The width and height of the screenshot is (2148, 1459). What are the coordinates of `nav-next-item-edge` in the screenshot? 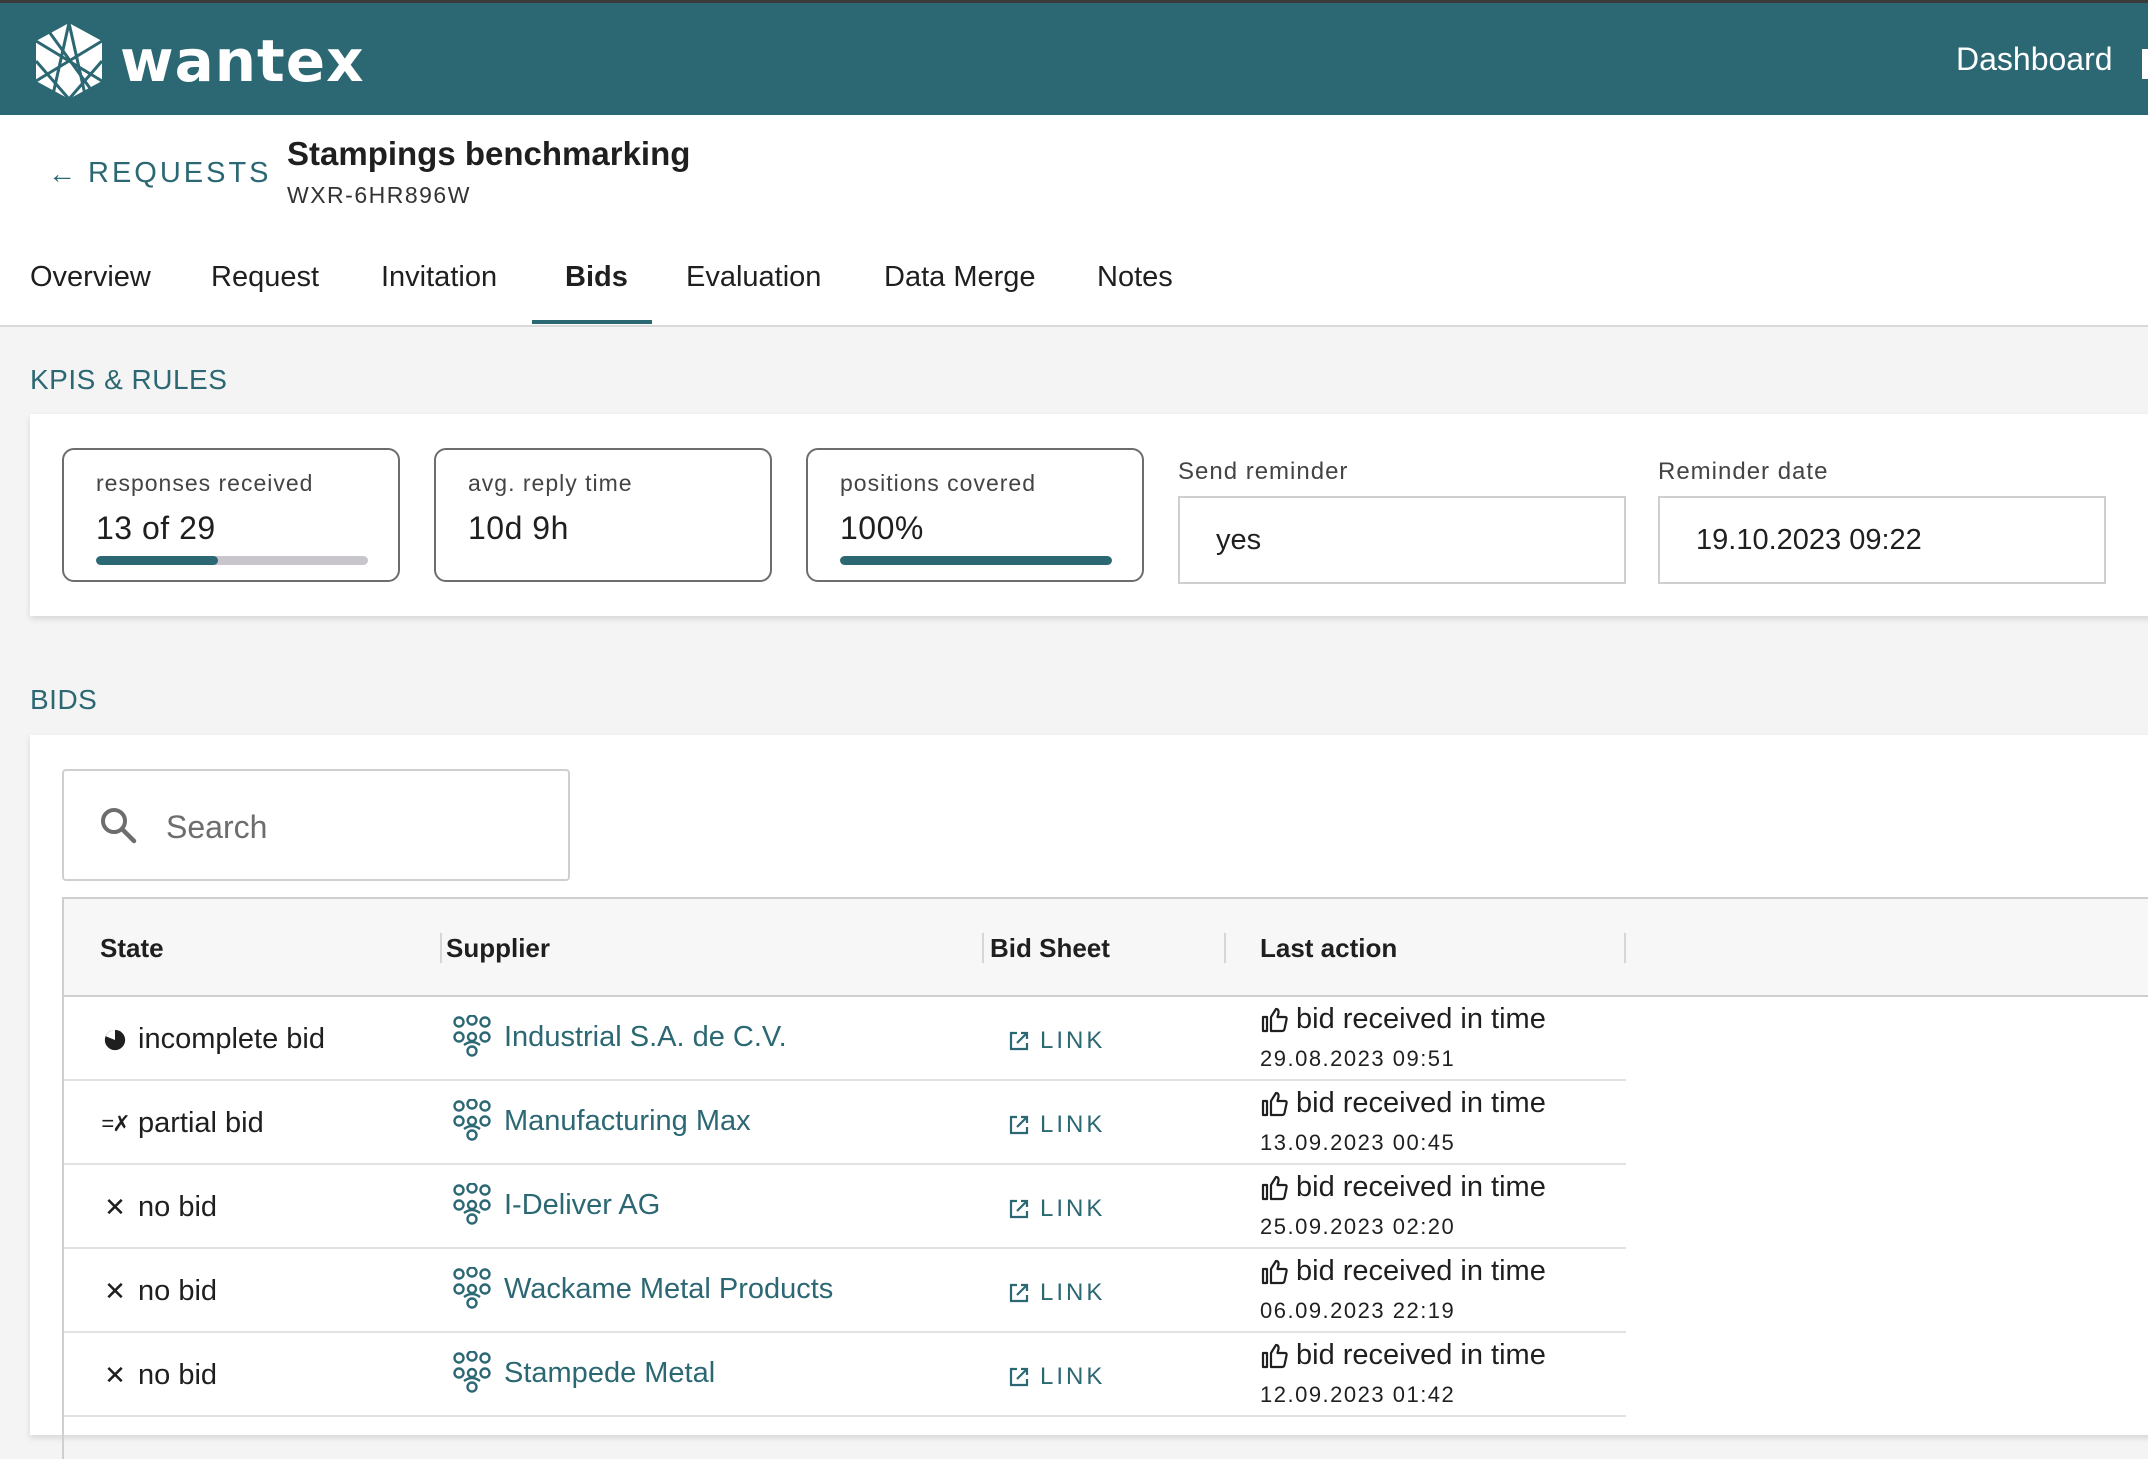 It's located at (2145, 64).